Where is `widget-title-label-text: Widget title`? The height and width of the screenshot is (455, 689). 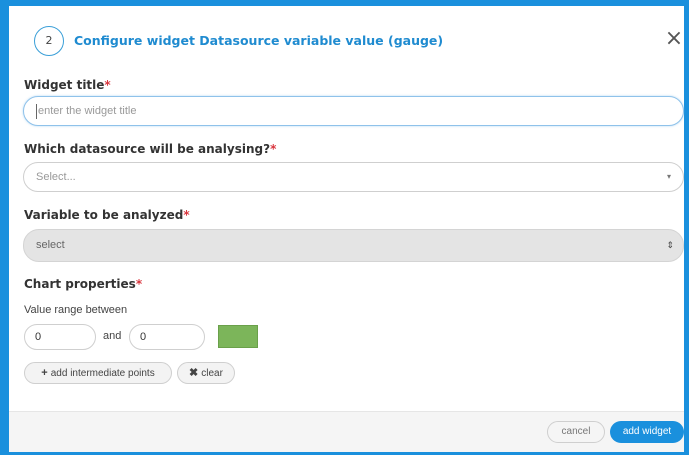
widget-title-label-text: Widget title is located at coordinates (64, 85).